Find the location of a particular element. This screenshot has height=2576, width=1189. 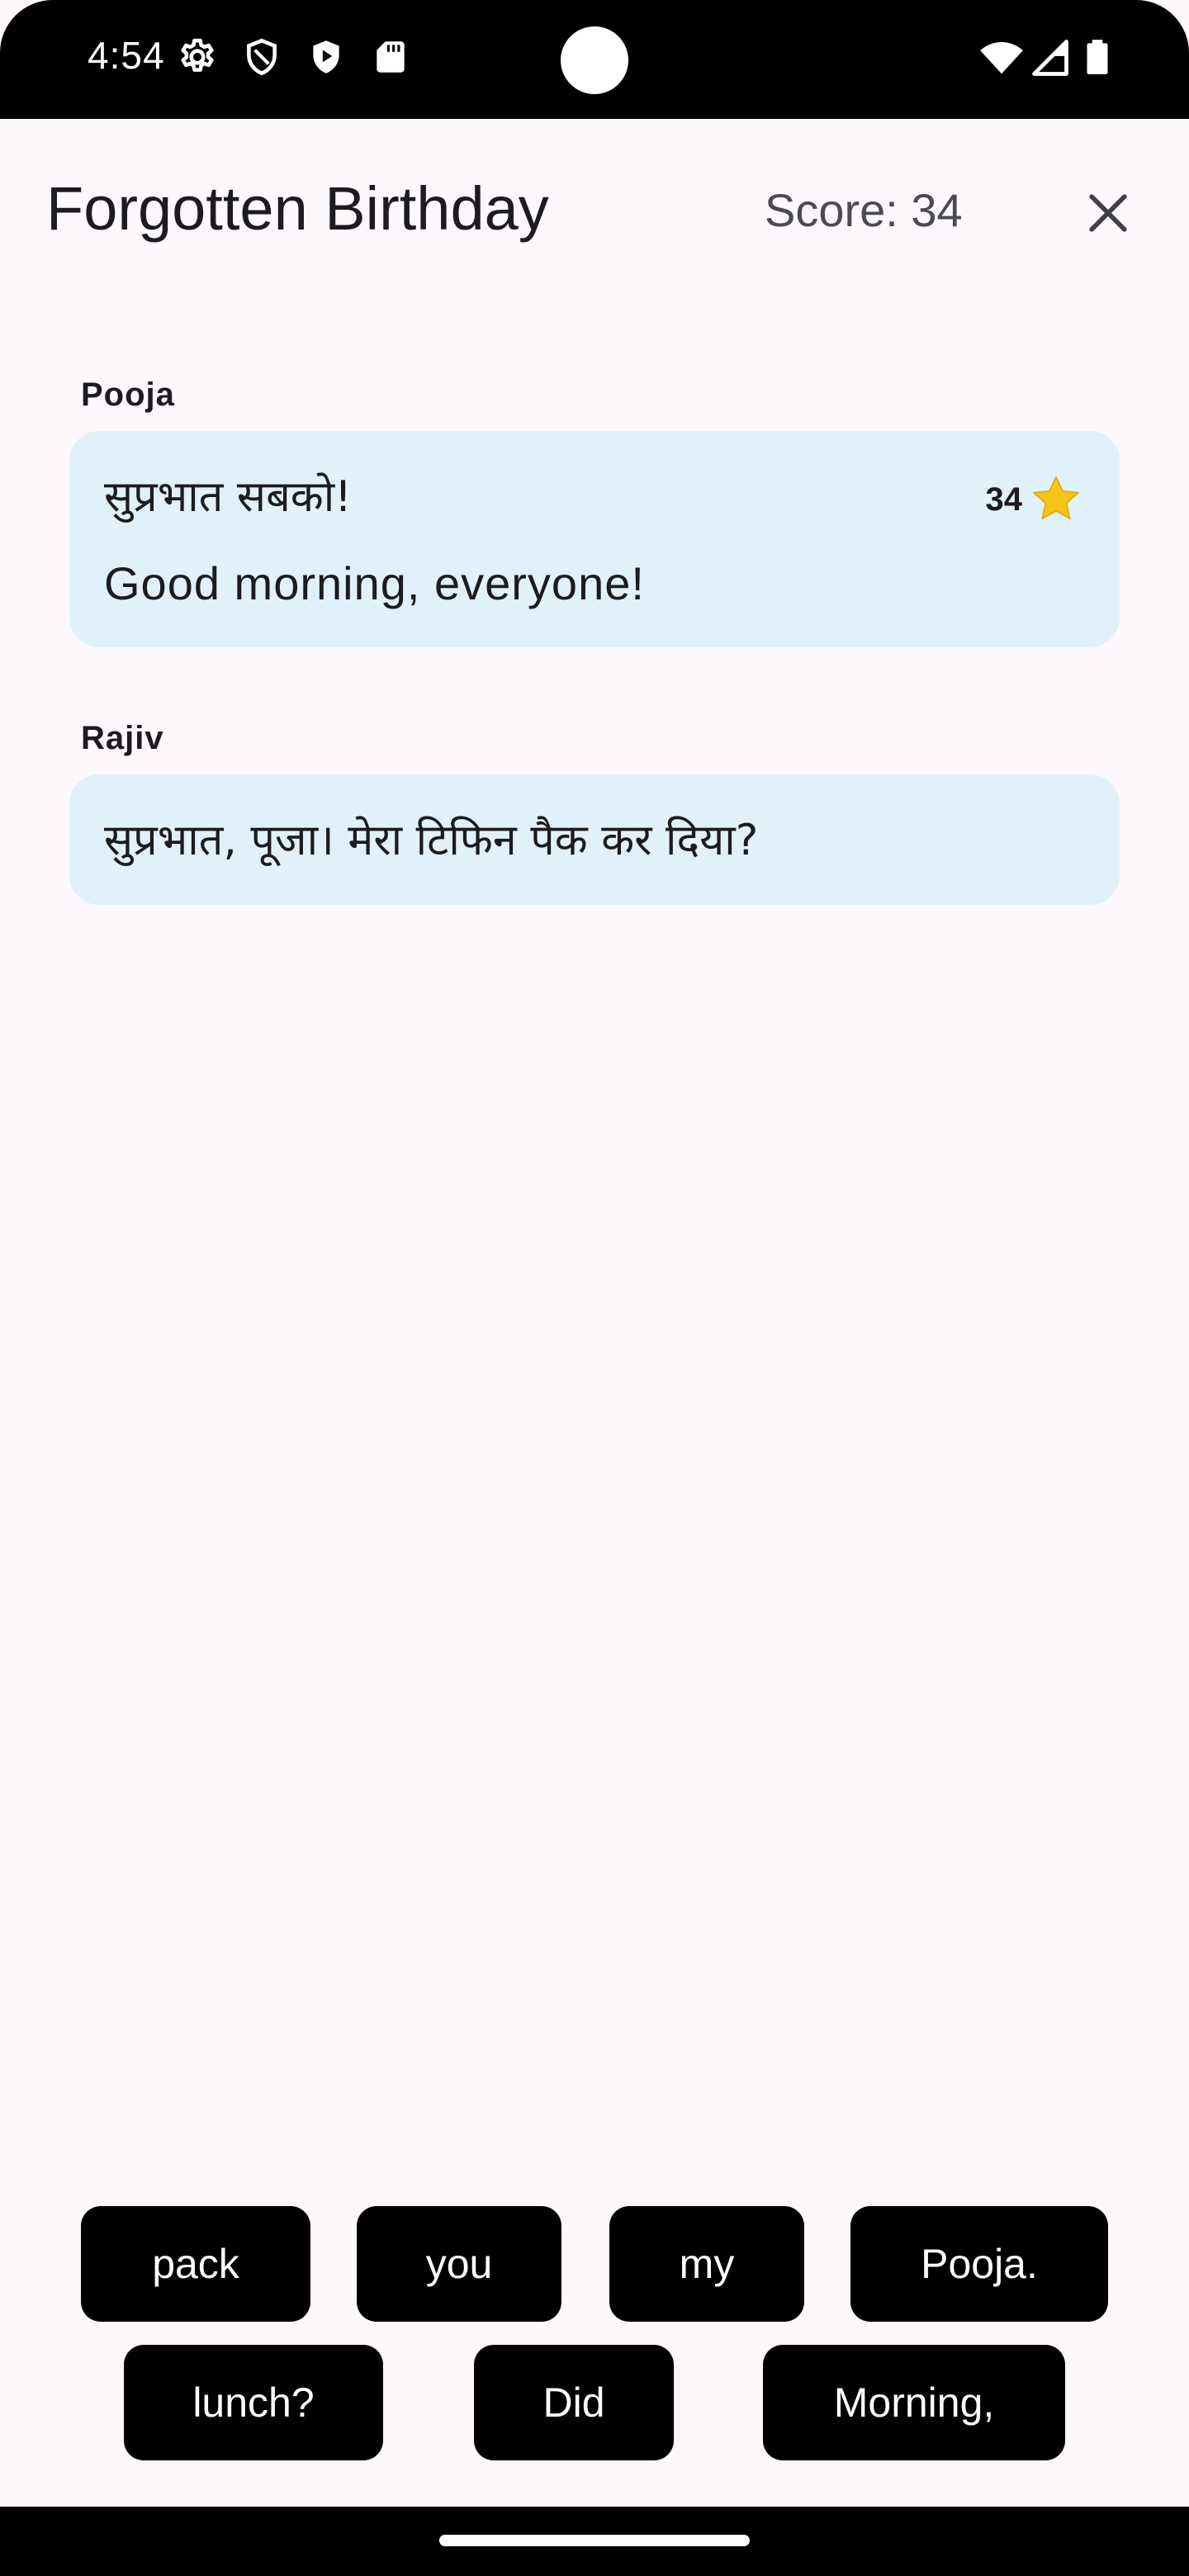

message-translation: Good morning, everyone! is located at coordinates (374, 583).